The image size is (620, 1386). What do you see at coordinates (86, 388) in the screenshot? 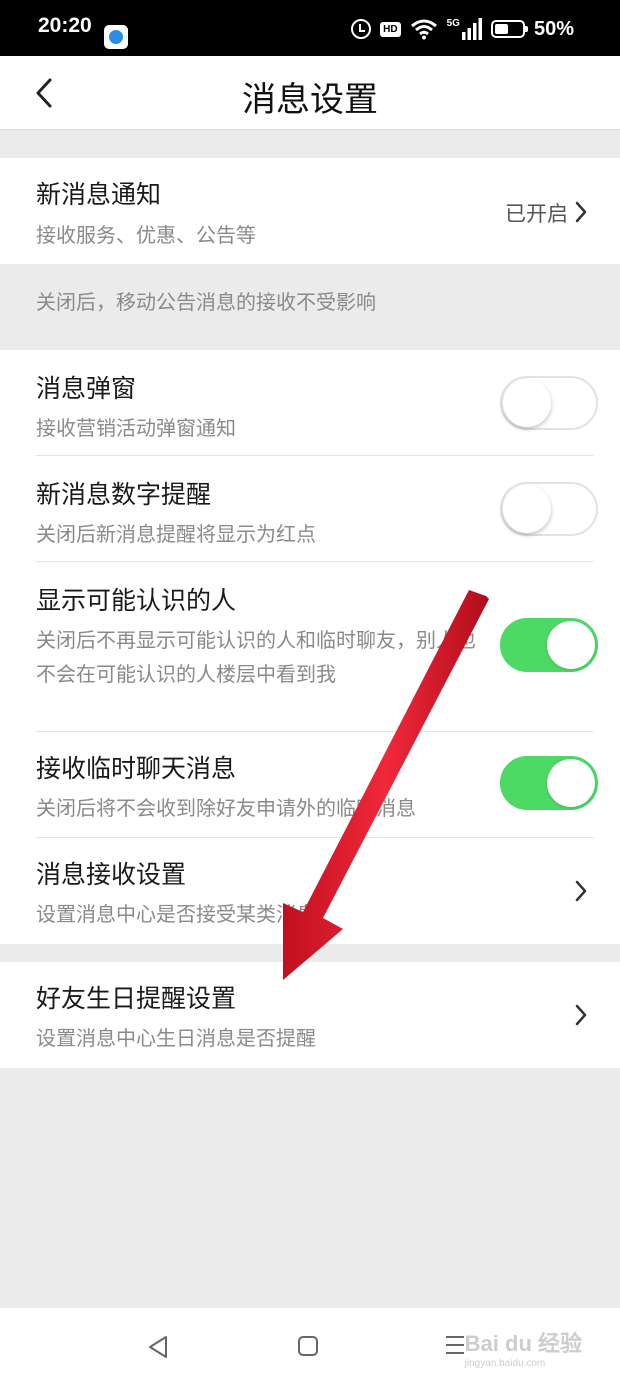
I see `message-popup-title: 消息弹窗` at bounding box center [86, 388].